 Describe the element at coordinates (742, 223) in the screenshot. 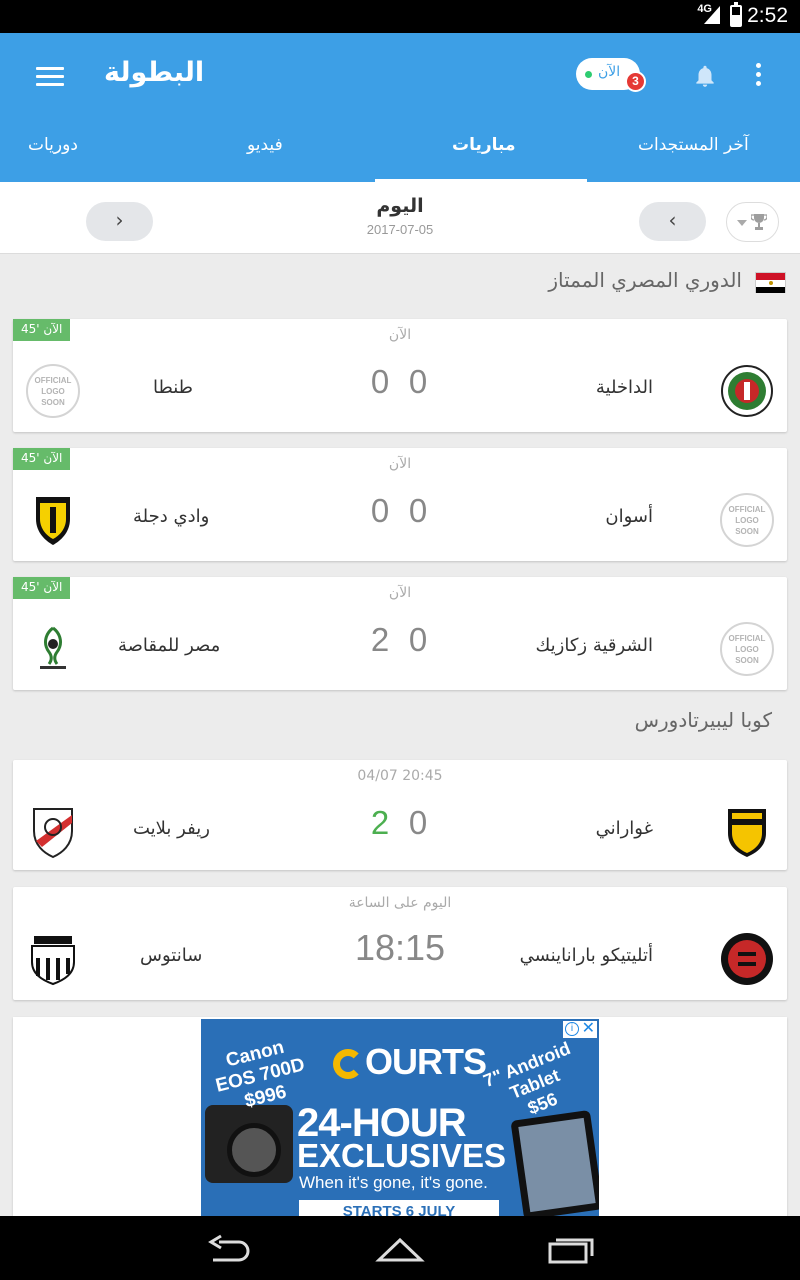

I see `chevron-down-icon` at that location.